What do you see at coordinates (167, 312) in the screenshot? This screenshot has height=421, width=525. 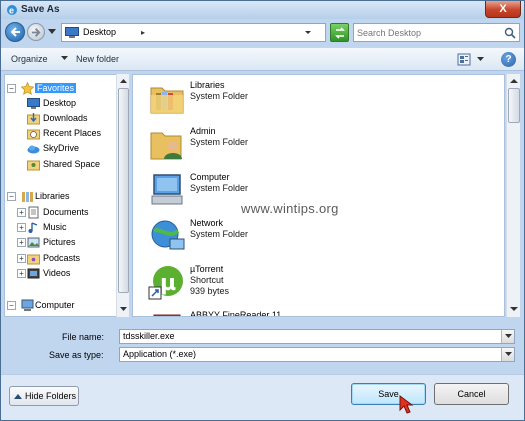 I see `abbyy-icon` at bounding box center [167, 312].